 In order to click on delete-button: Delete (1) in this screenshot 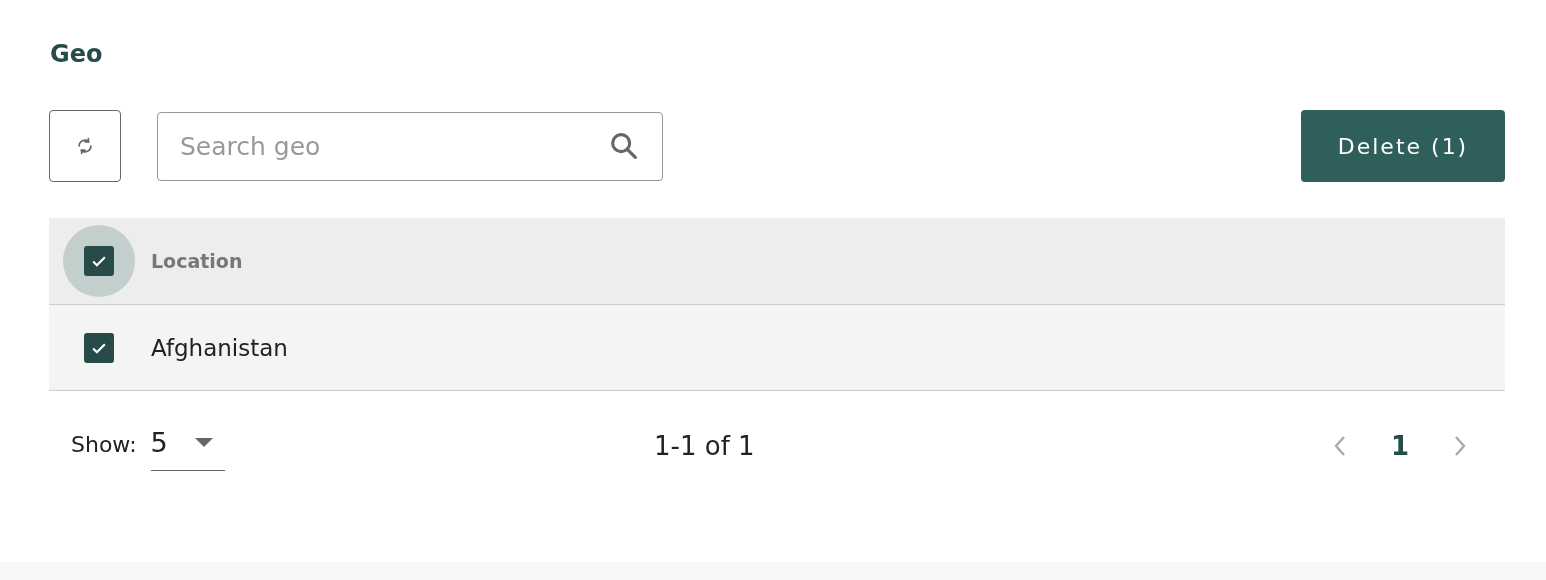, I will do `click(1403, 146)`.